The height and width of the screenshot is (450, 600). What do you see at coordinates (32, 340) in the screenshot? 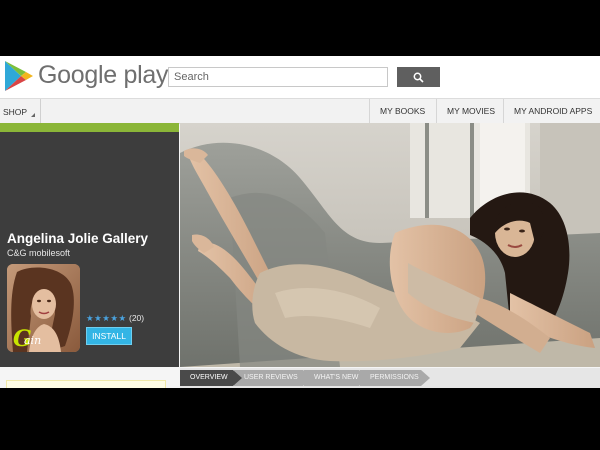
I see `svg-text: ain` at bounding box center [32, 340].